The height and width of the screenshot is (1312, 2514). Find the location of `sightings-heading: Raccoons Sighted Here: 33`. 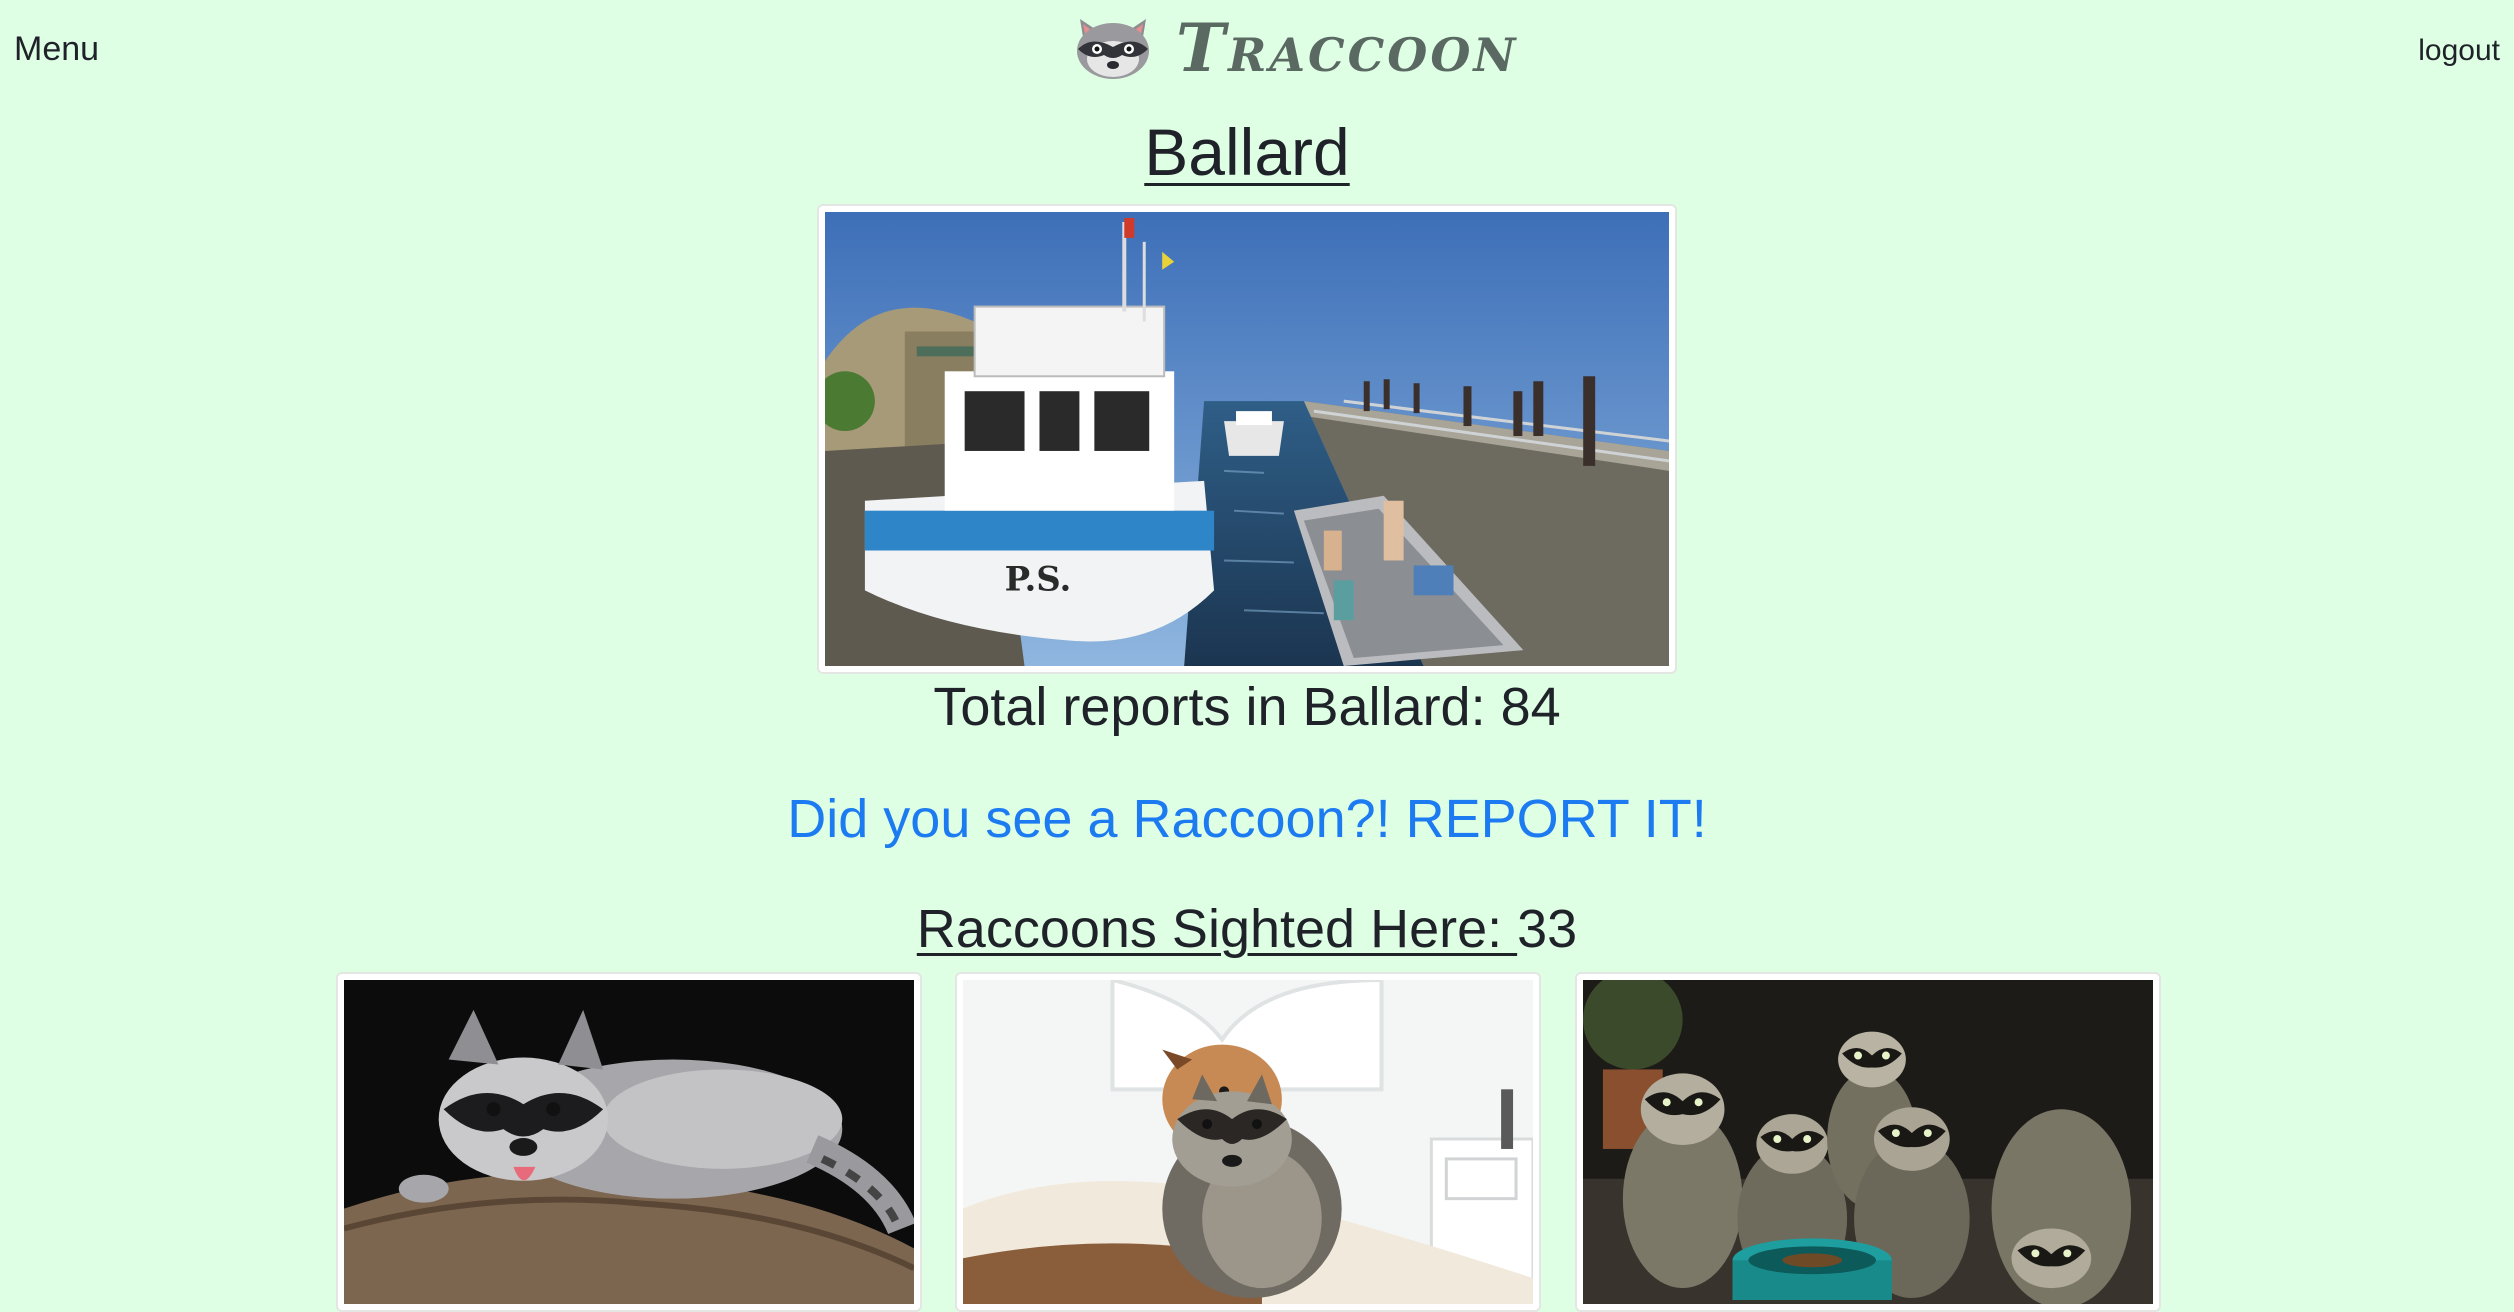

sightings-heading: Raccoons Sighted Here: 33 is located at coordinates (1247, 929).